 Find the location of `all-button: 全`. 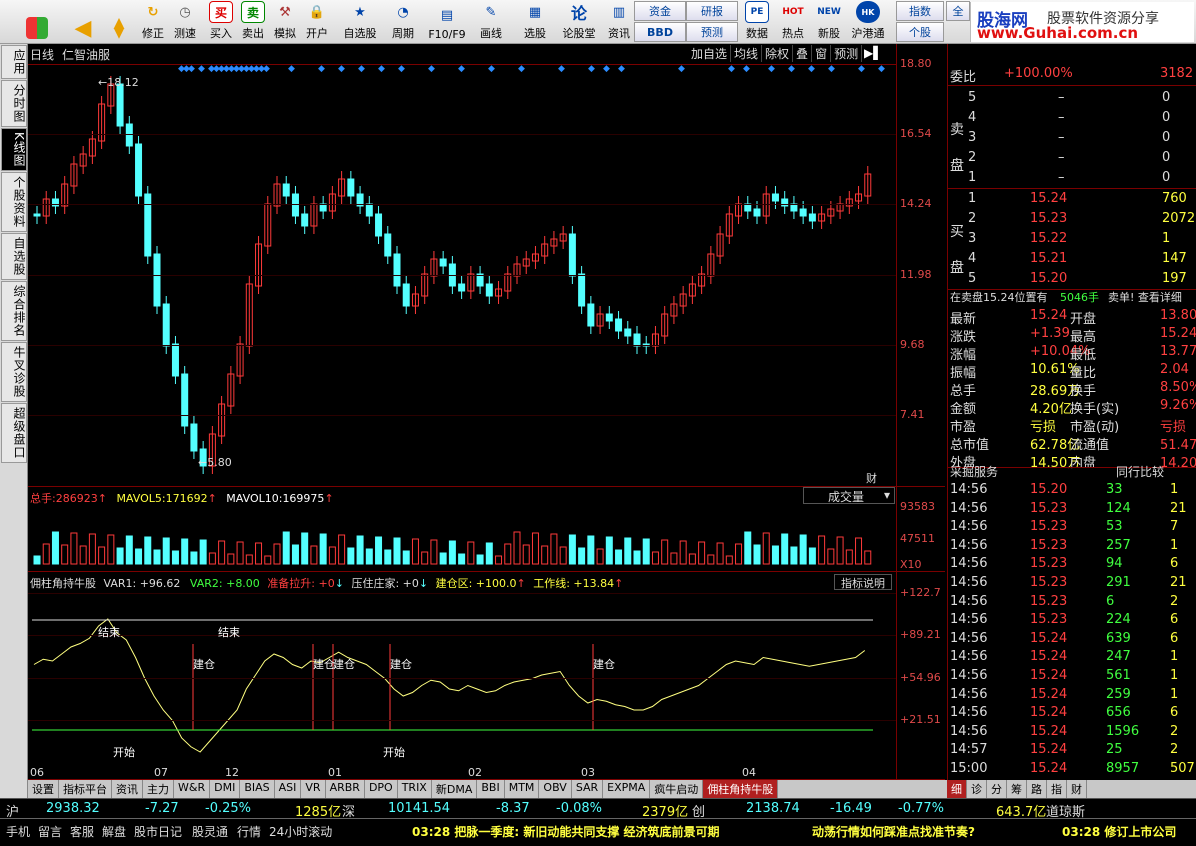

all-button: 全 is located at coordinates (958, 11).